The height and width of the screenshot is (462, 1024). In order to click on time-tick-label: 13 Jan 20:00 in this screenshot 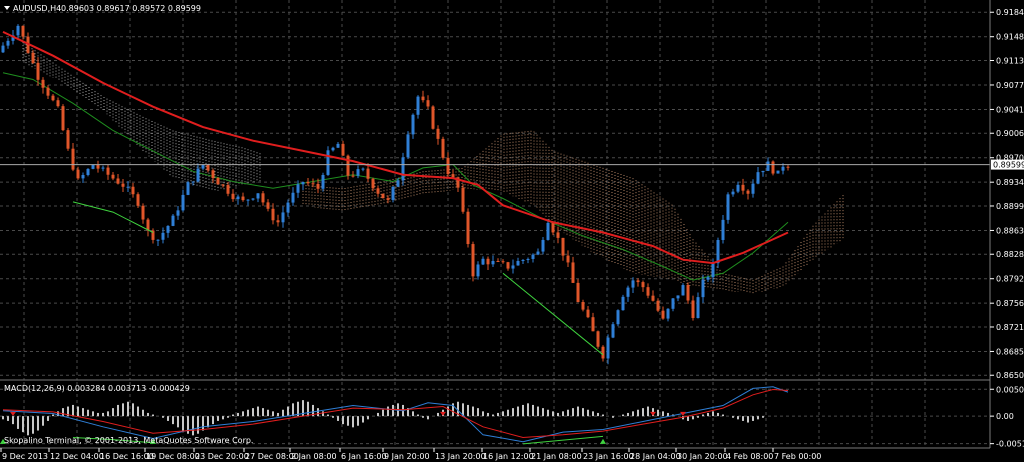, I will do `click(460, 456)`.